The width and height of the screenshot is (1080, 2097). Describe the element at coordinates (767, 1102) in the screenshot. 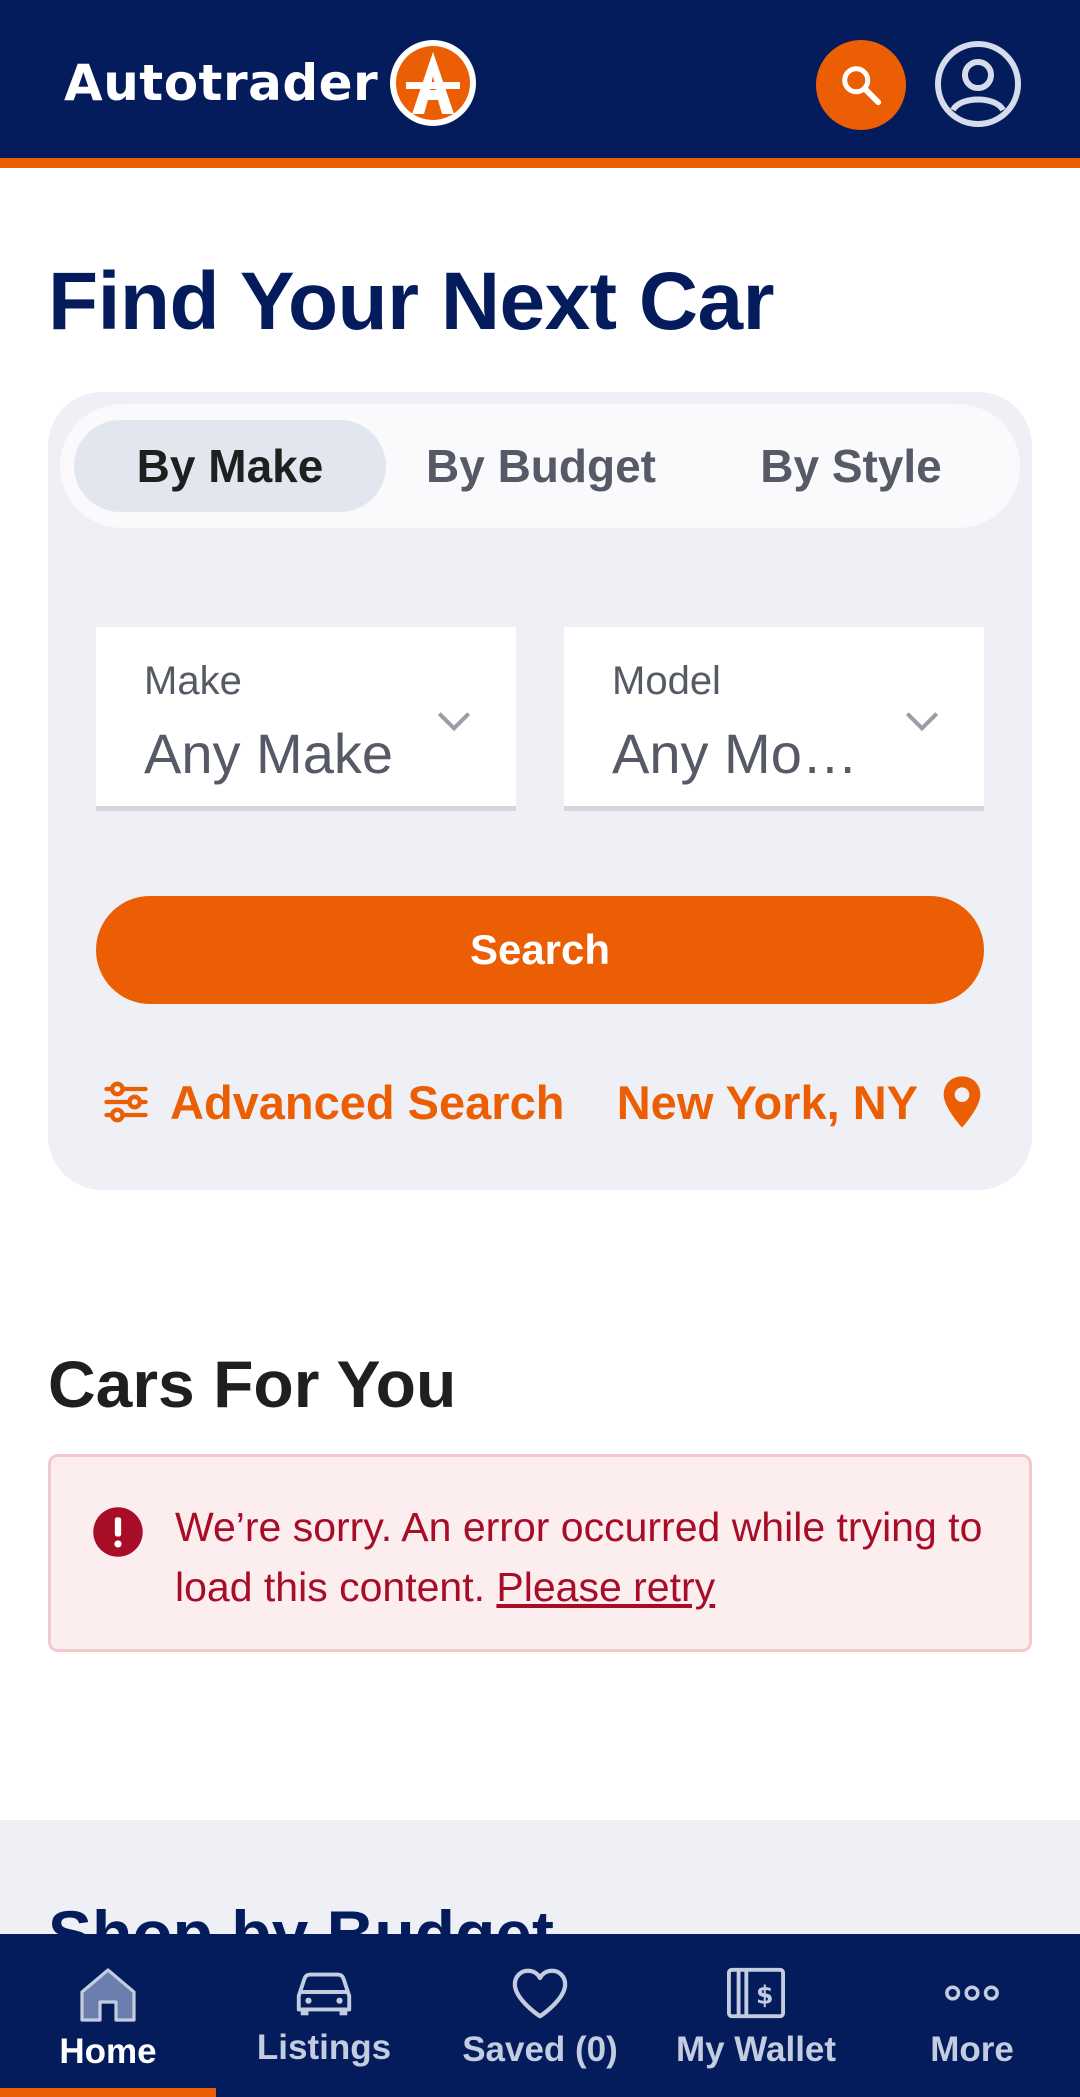

I see `location-label: New York, NY` at that location.